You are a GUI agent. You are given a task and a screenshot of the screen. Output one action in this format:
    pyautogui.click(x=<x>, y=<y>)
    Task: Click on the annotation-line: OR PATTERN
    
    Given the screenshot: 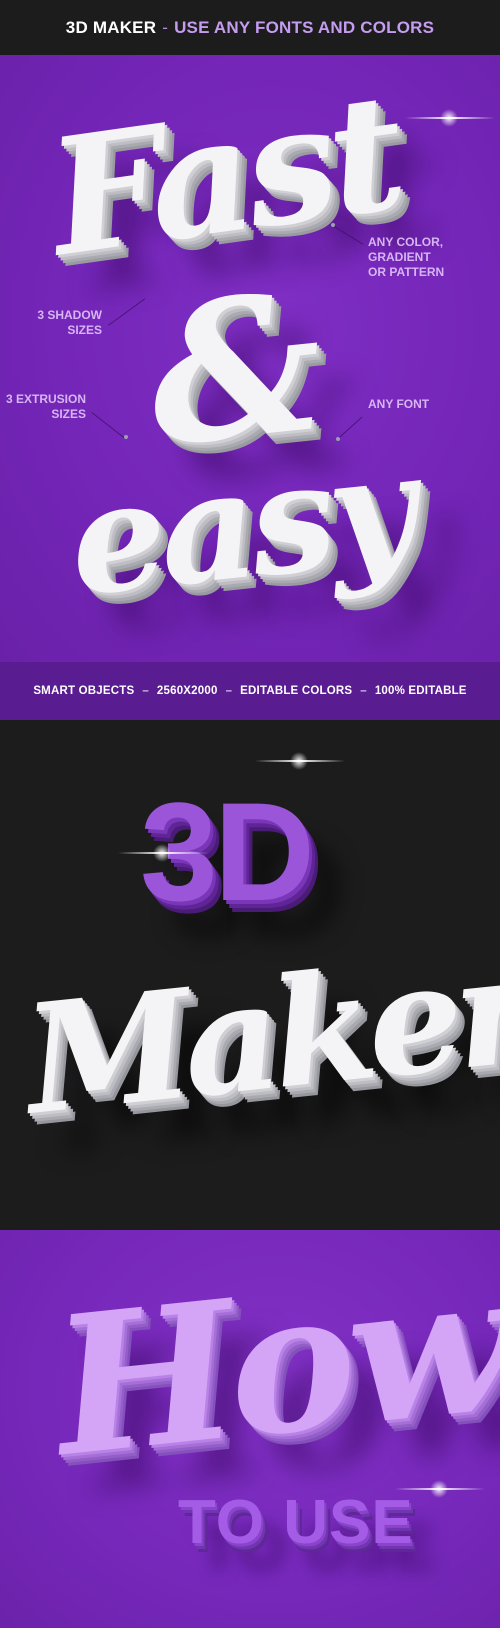 What is the action you would take?
    pyautogui.click(x=406, y=272)
    